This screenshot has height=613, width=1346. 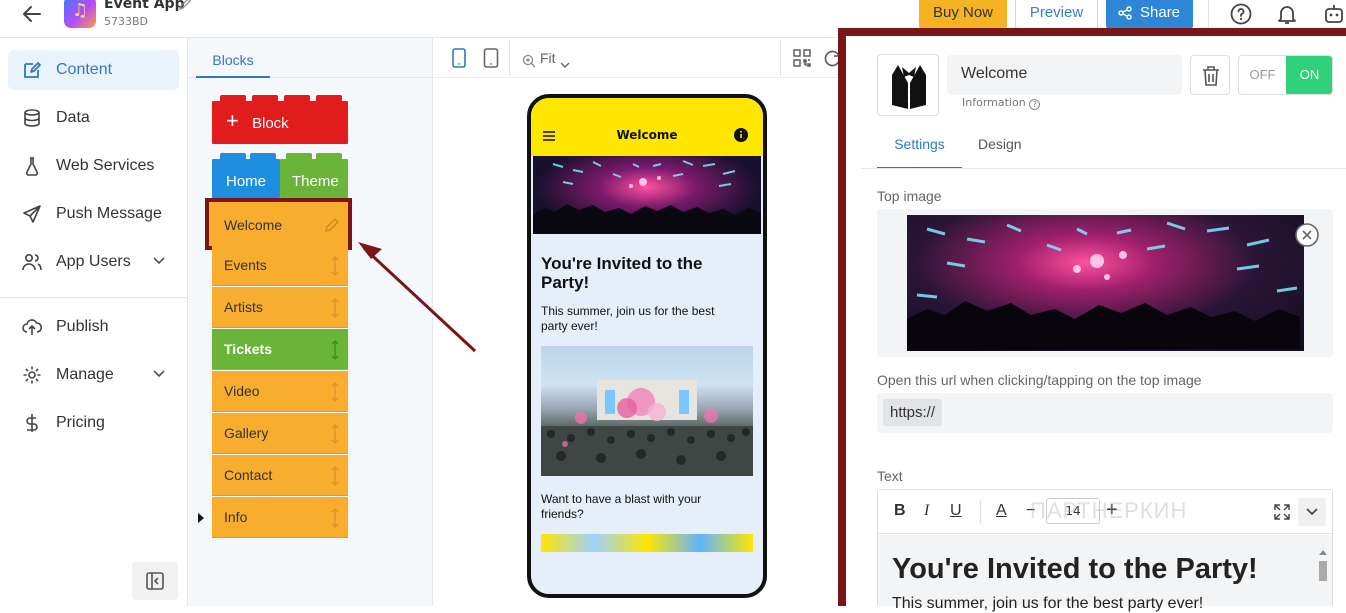 I want to click on info-icon, so click(x=741, y=135).